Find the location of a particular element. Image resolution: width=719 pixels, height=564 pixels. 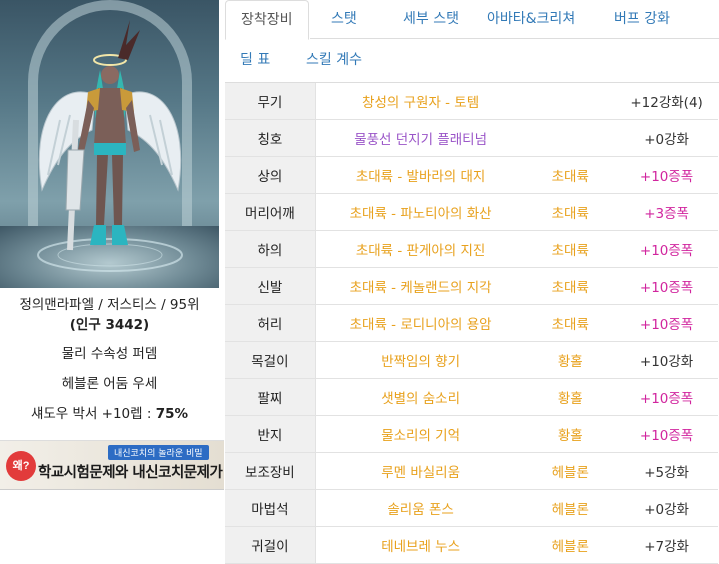

tab-divider is located at coordinates (514, 38).